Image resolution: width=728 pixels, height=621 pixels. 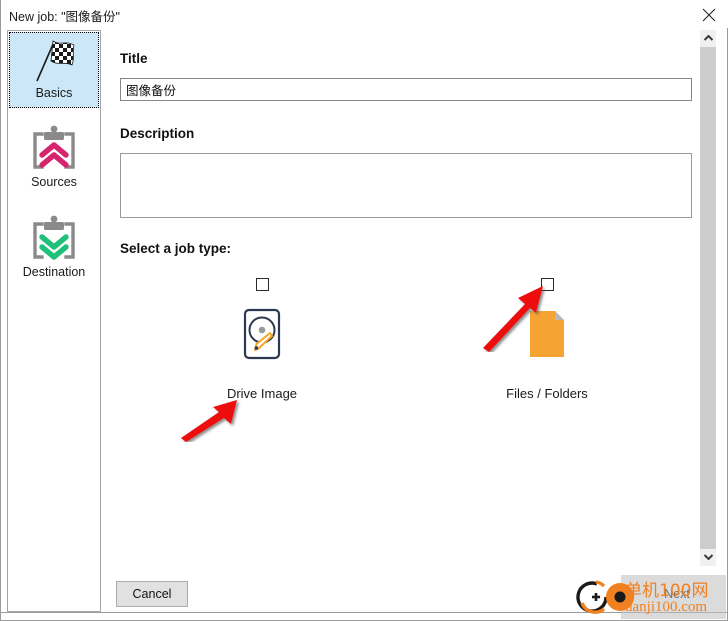 I want to click on sidebar-item-sources: Sources, so click(x=54, y=159).